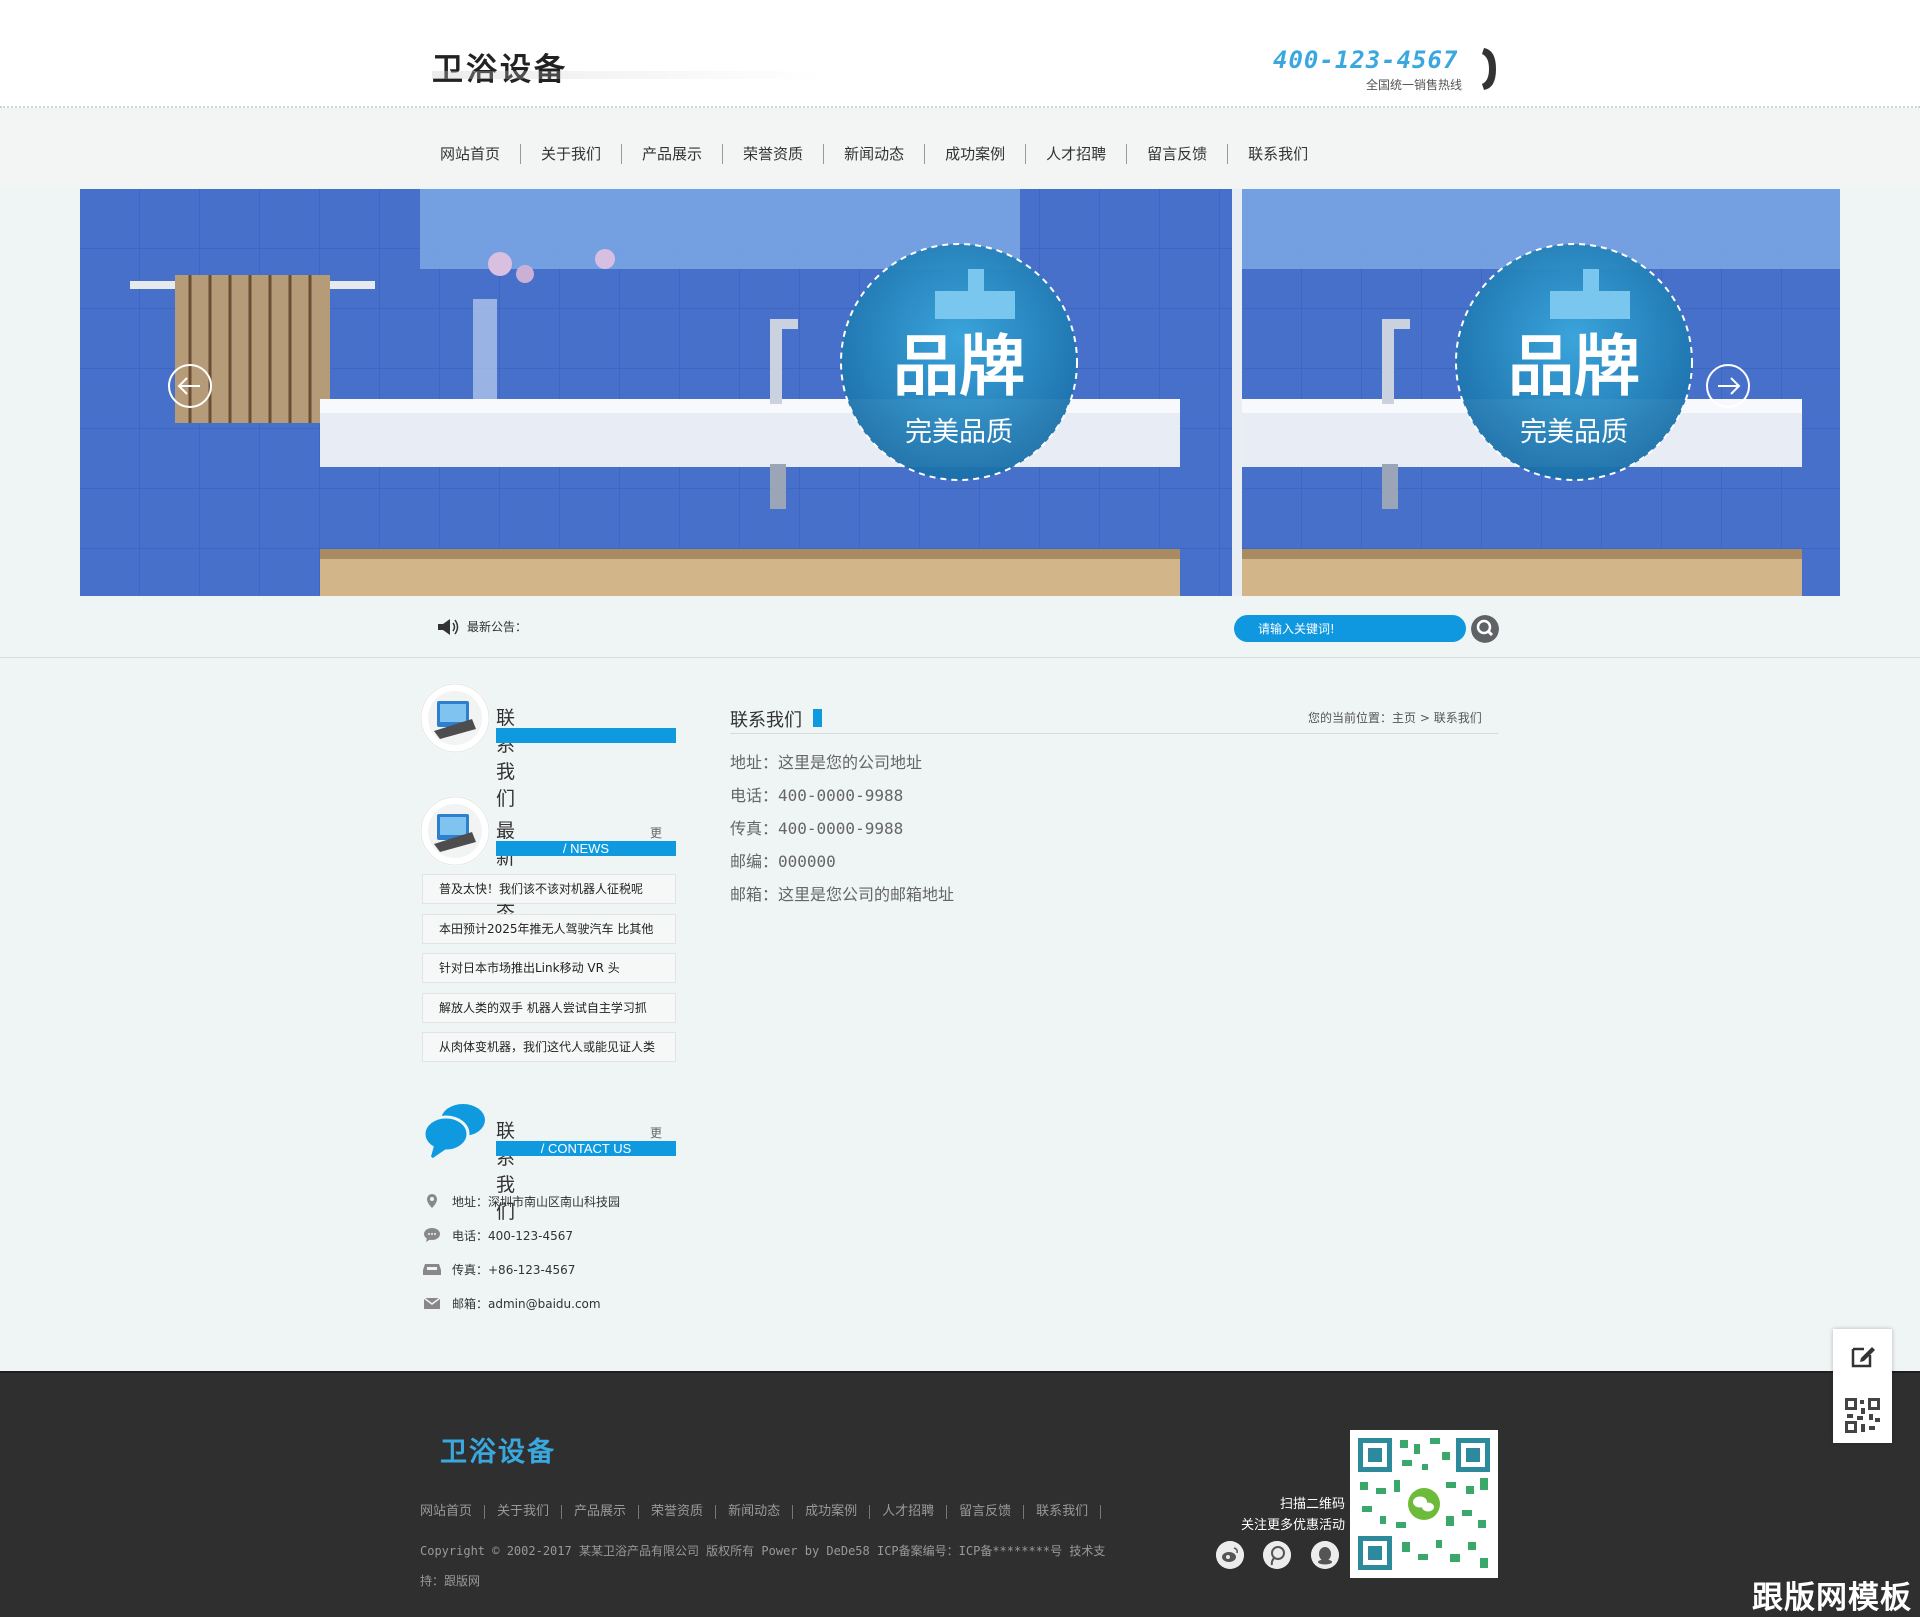 This screenshot has width=1920, height=1617. I want to click on qr-caption-line-2: 关注更多优惠活动, so click(1292, 1525).